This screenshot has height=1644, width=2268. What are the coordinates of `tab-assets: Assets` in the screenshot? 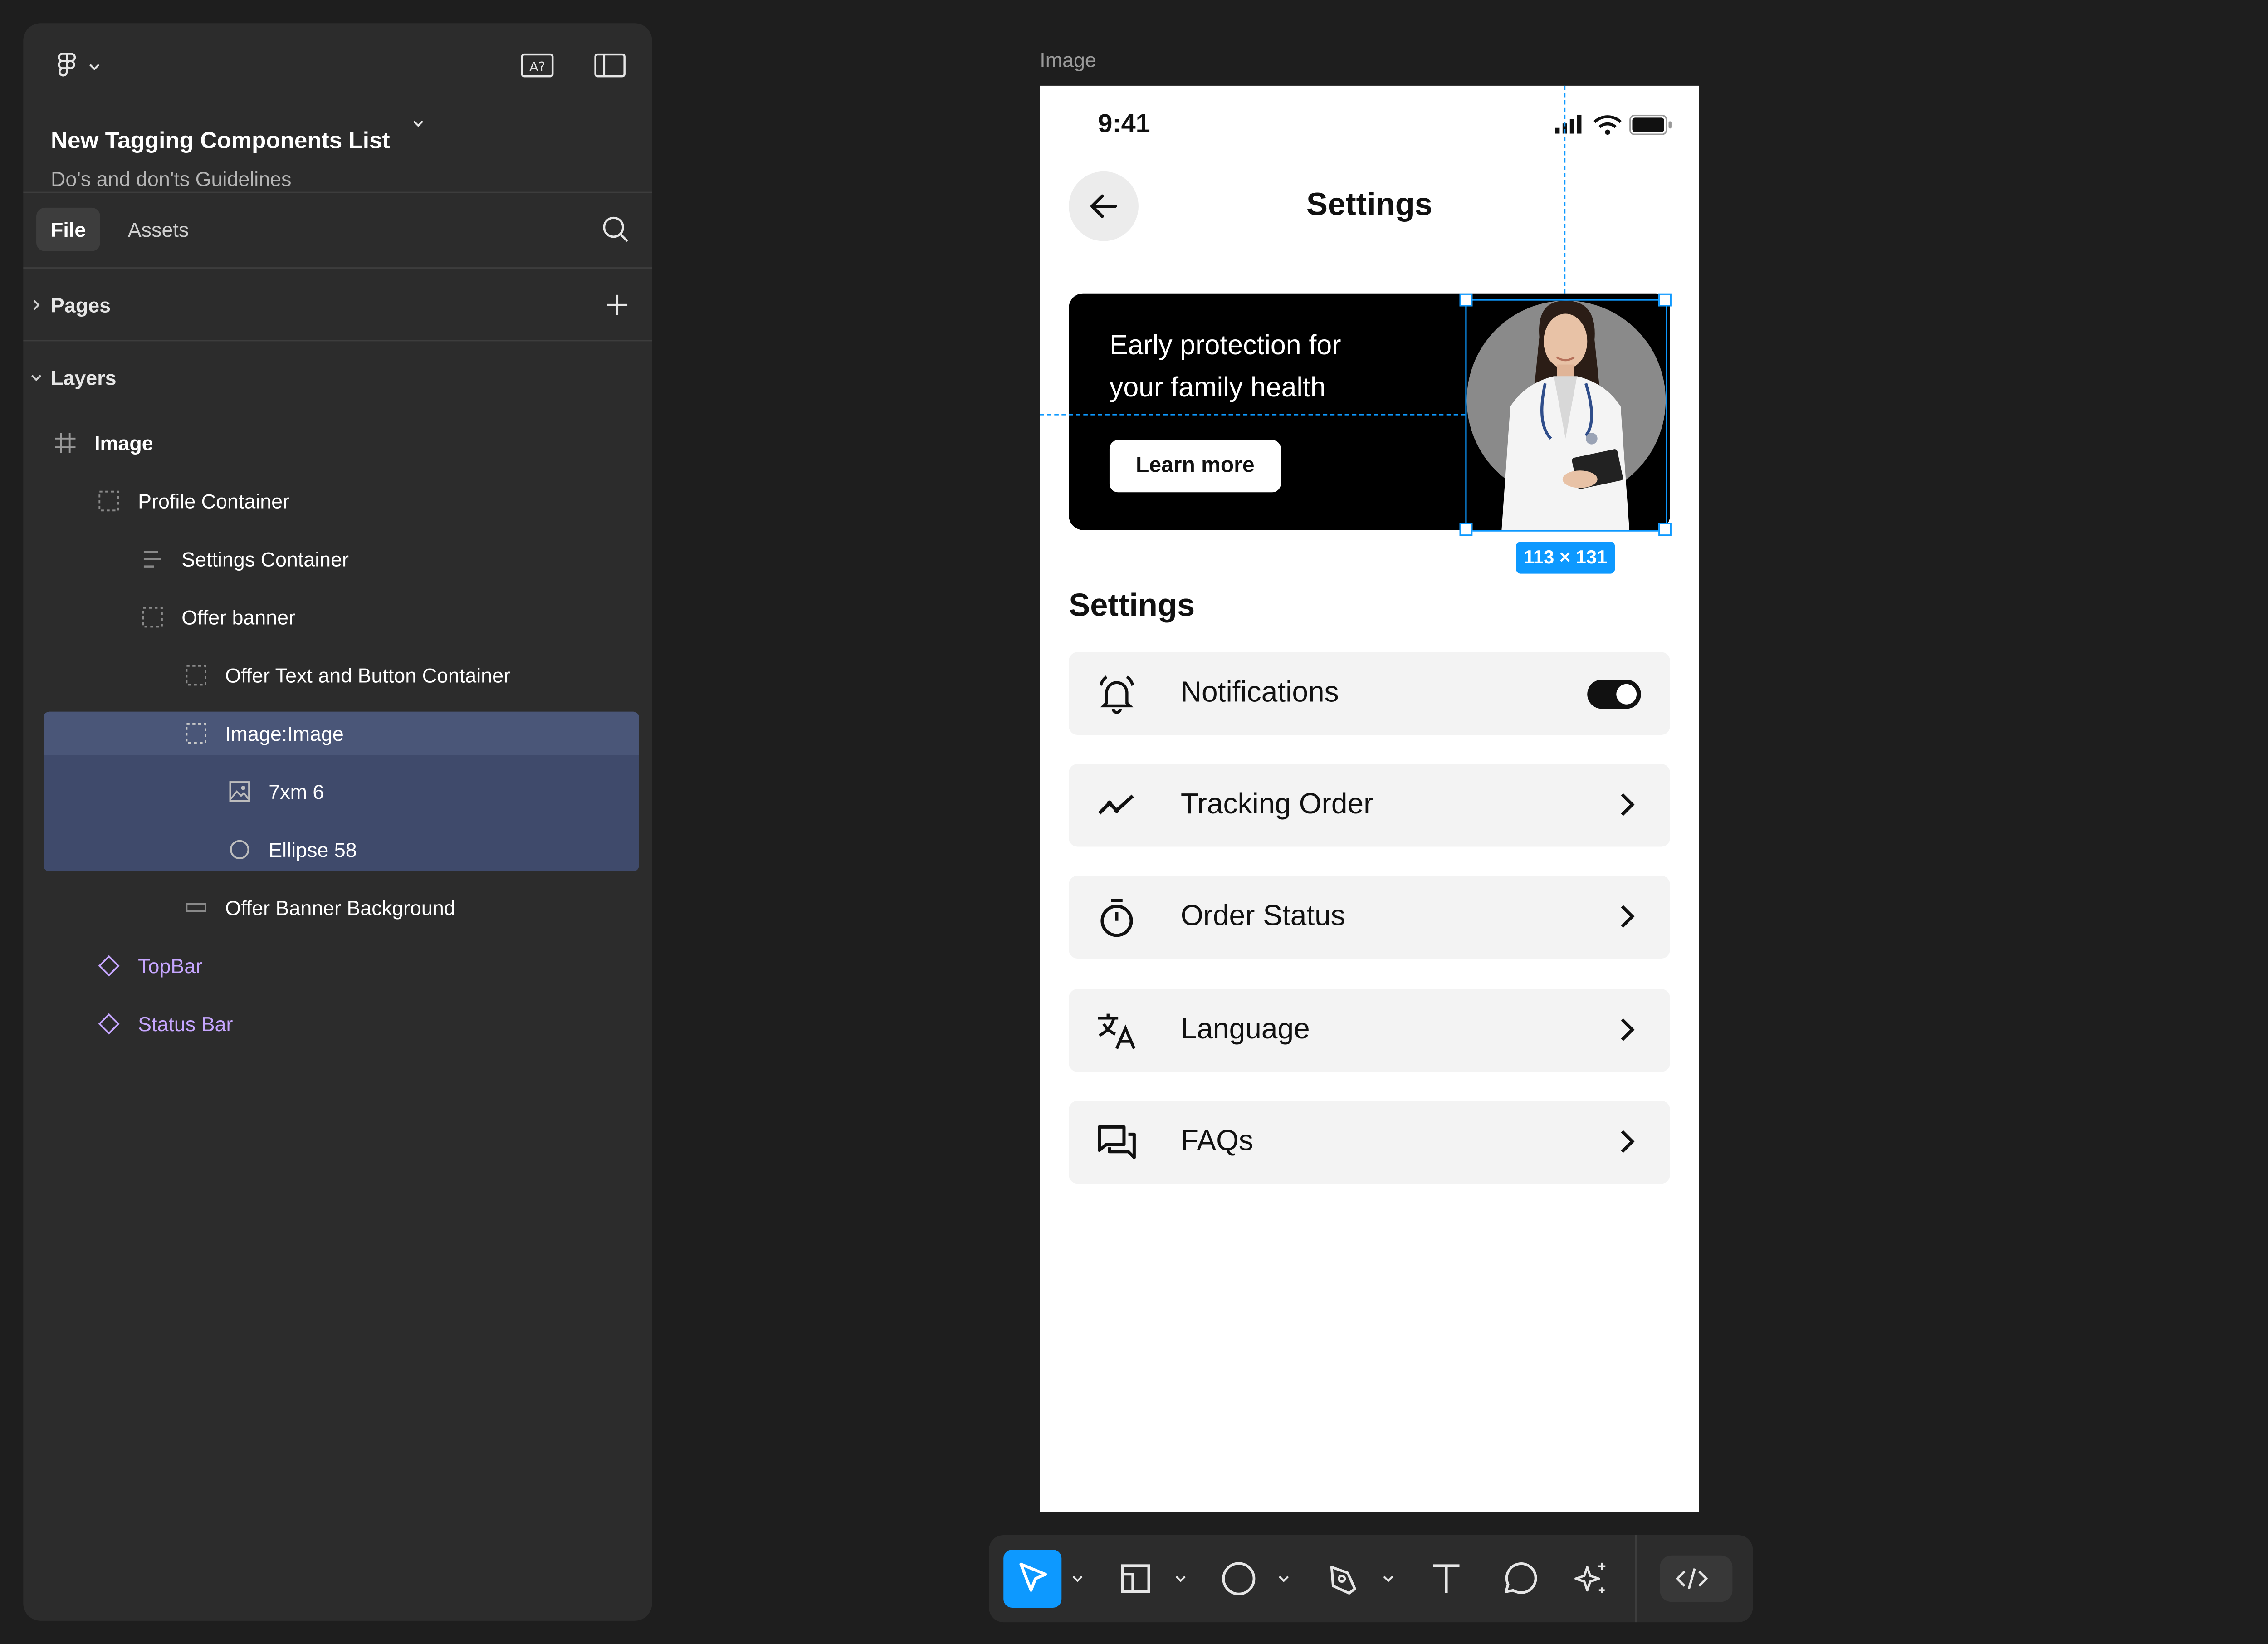 It's located at (158, 229).